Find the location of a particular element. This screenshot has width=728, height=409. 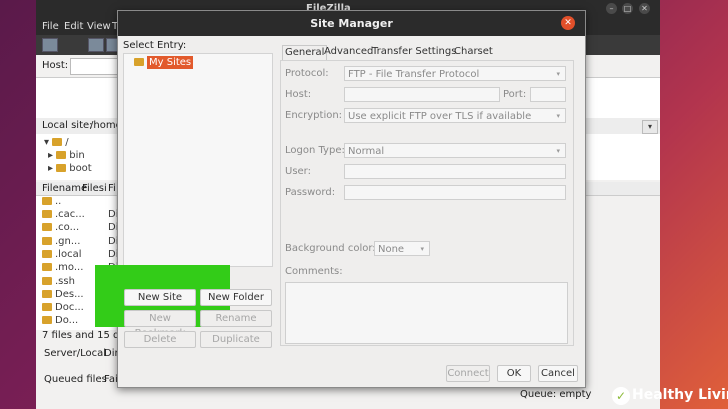

logon-type-select: Normal ▾ is located at coordinates (455, 150).